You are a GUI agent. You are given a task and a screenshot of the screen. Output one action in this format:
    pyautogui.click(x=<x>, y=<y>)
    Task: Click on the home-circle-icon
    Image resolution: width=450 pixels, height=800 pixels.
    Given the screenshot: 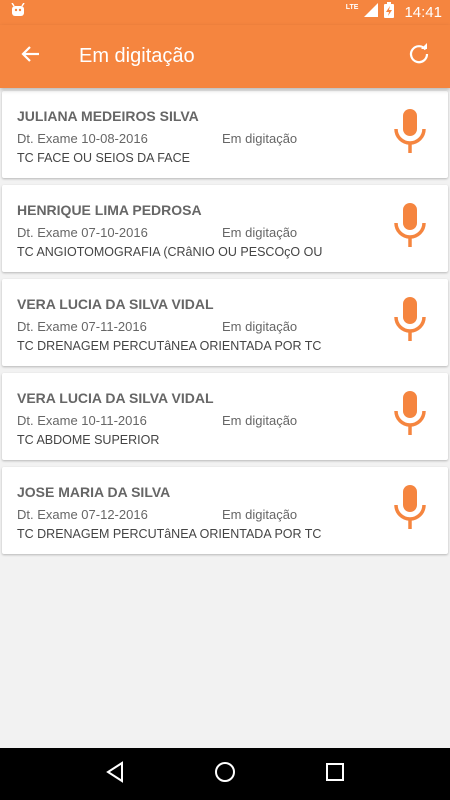 What is the action you would take?
    pyautogui.click(x=225, y=774)
    